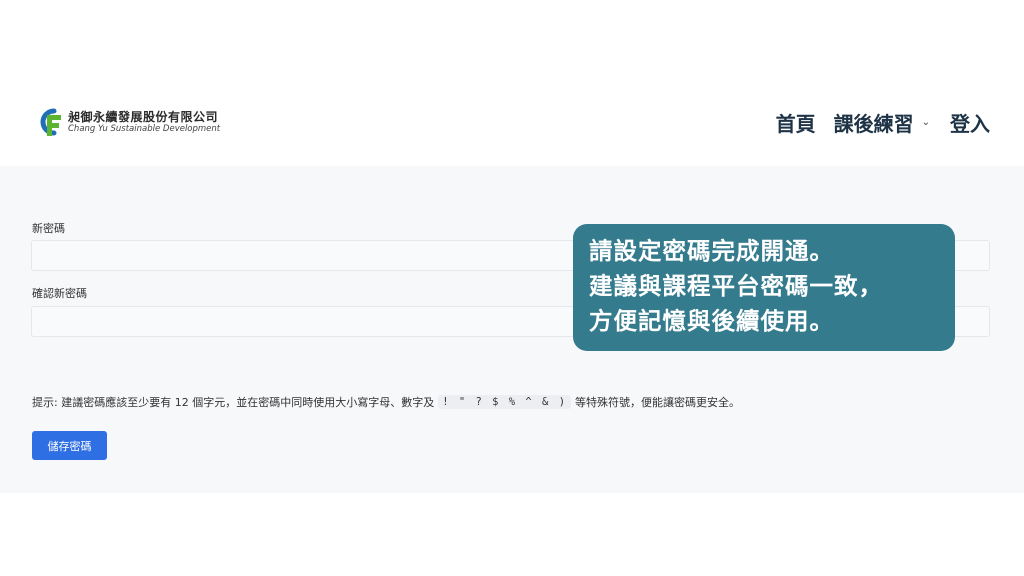 The image size is (1024, 576). What do you see at coordinates (143, 116) in the screenshot?
I see `company-name-cn: 昶御永續發展股份有限公司` at bounding box center [143, 116].